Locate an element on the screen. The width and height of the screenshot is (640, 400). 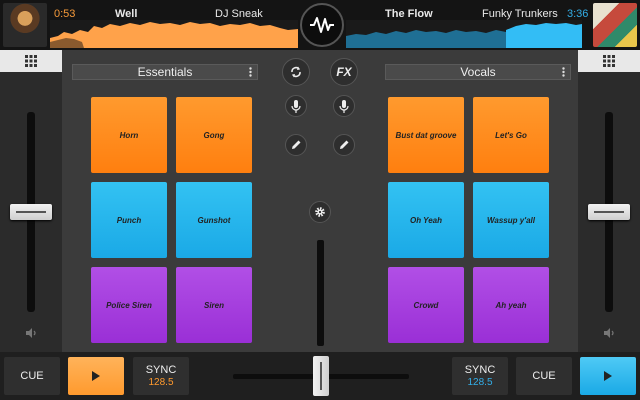
fx-label: FX is located at coordinates (344, 72).